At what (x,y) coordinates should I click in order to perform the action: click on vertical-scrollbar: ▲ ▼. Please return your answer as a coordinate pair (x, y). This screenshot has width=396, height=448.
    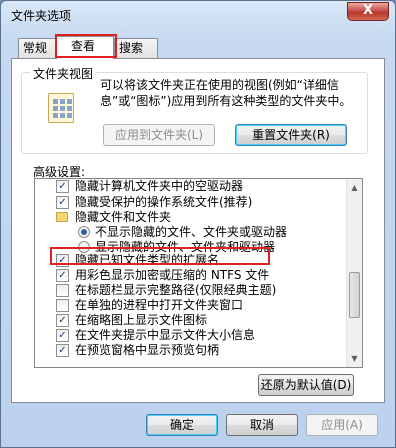
    Looking at the image, I should click on (354, 273).